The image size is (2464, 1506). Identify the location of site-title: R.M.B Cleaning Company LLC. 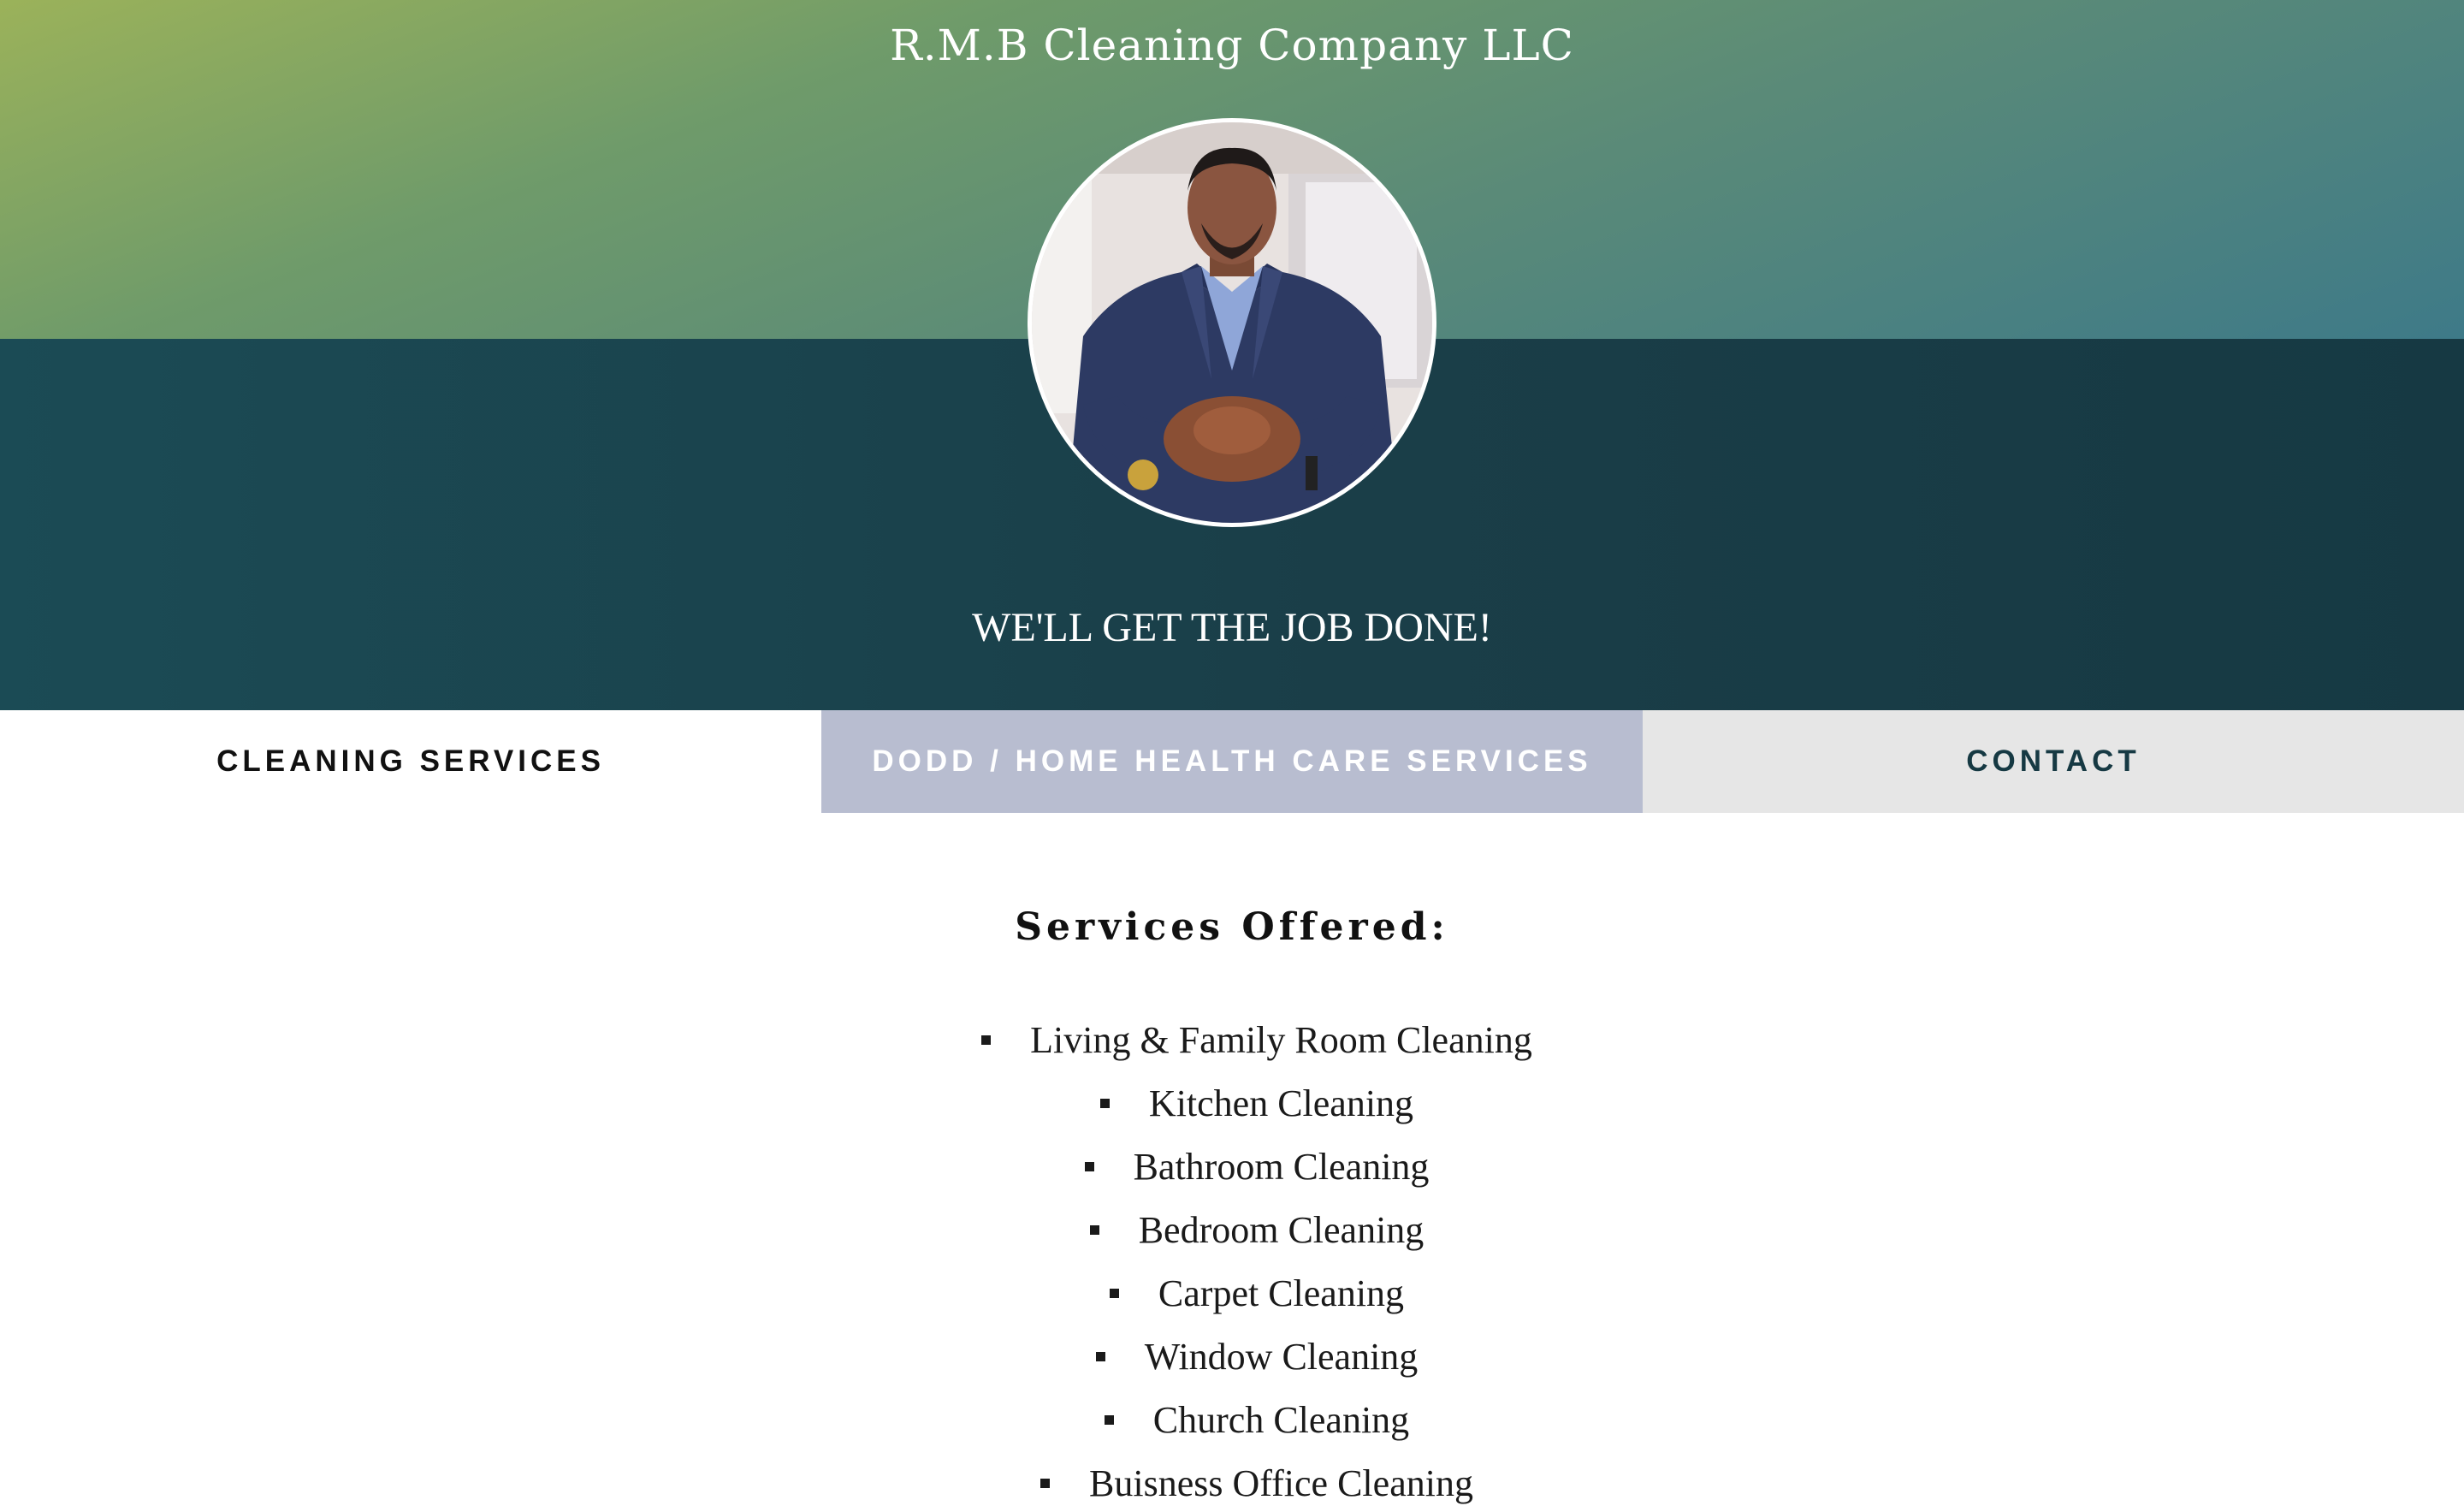
(1232, 46).